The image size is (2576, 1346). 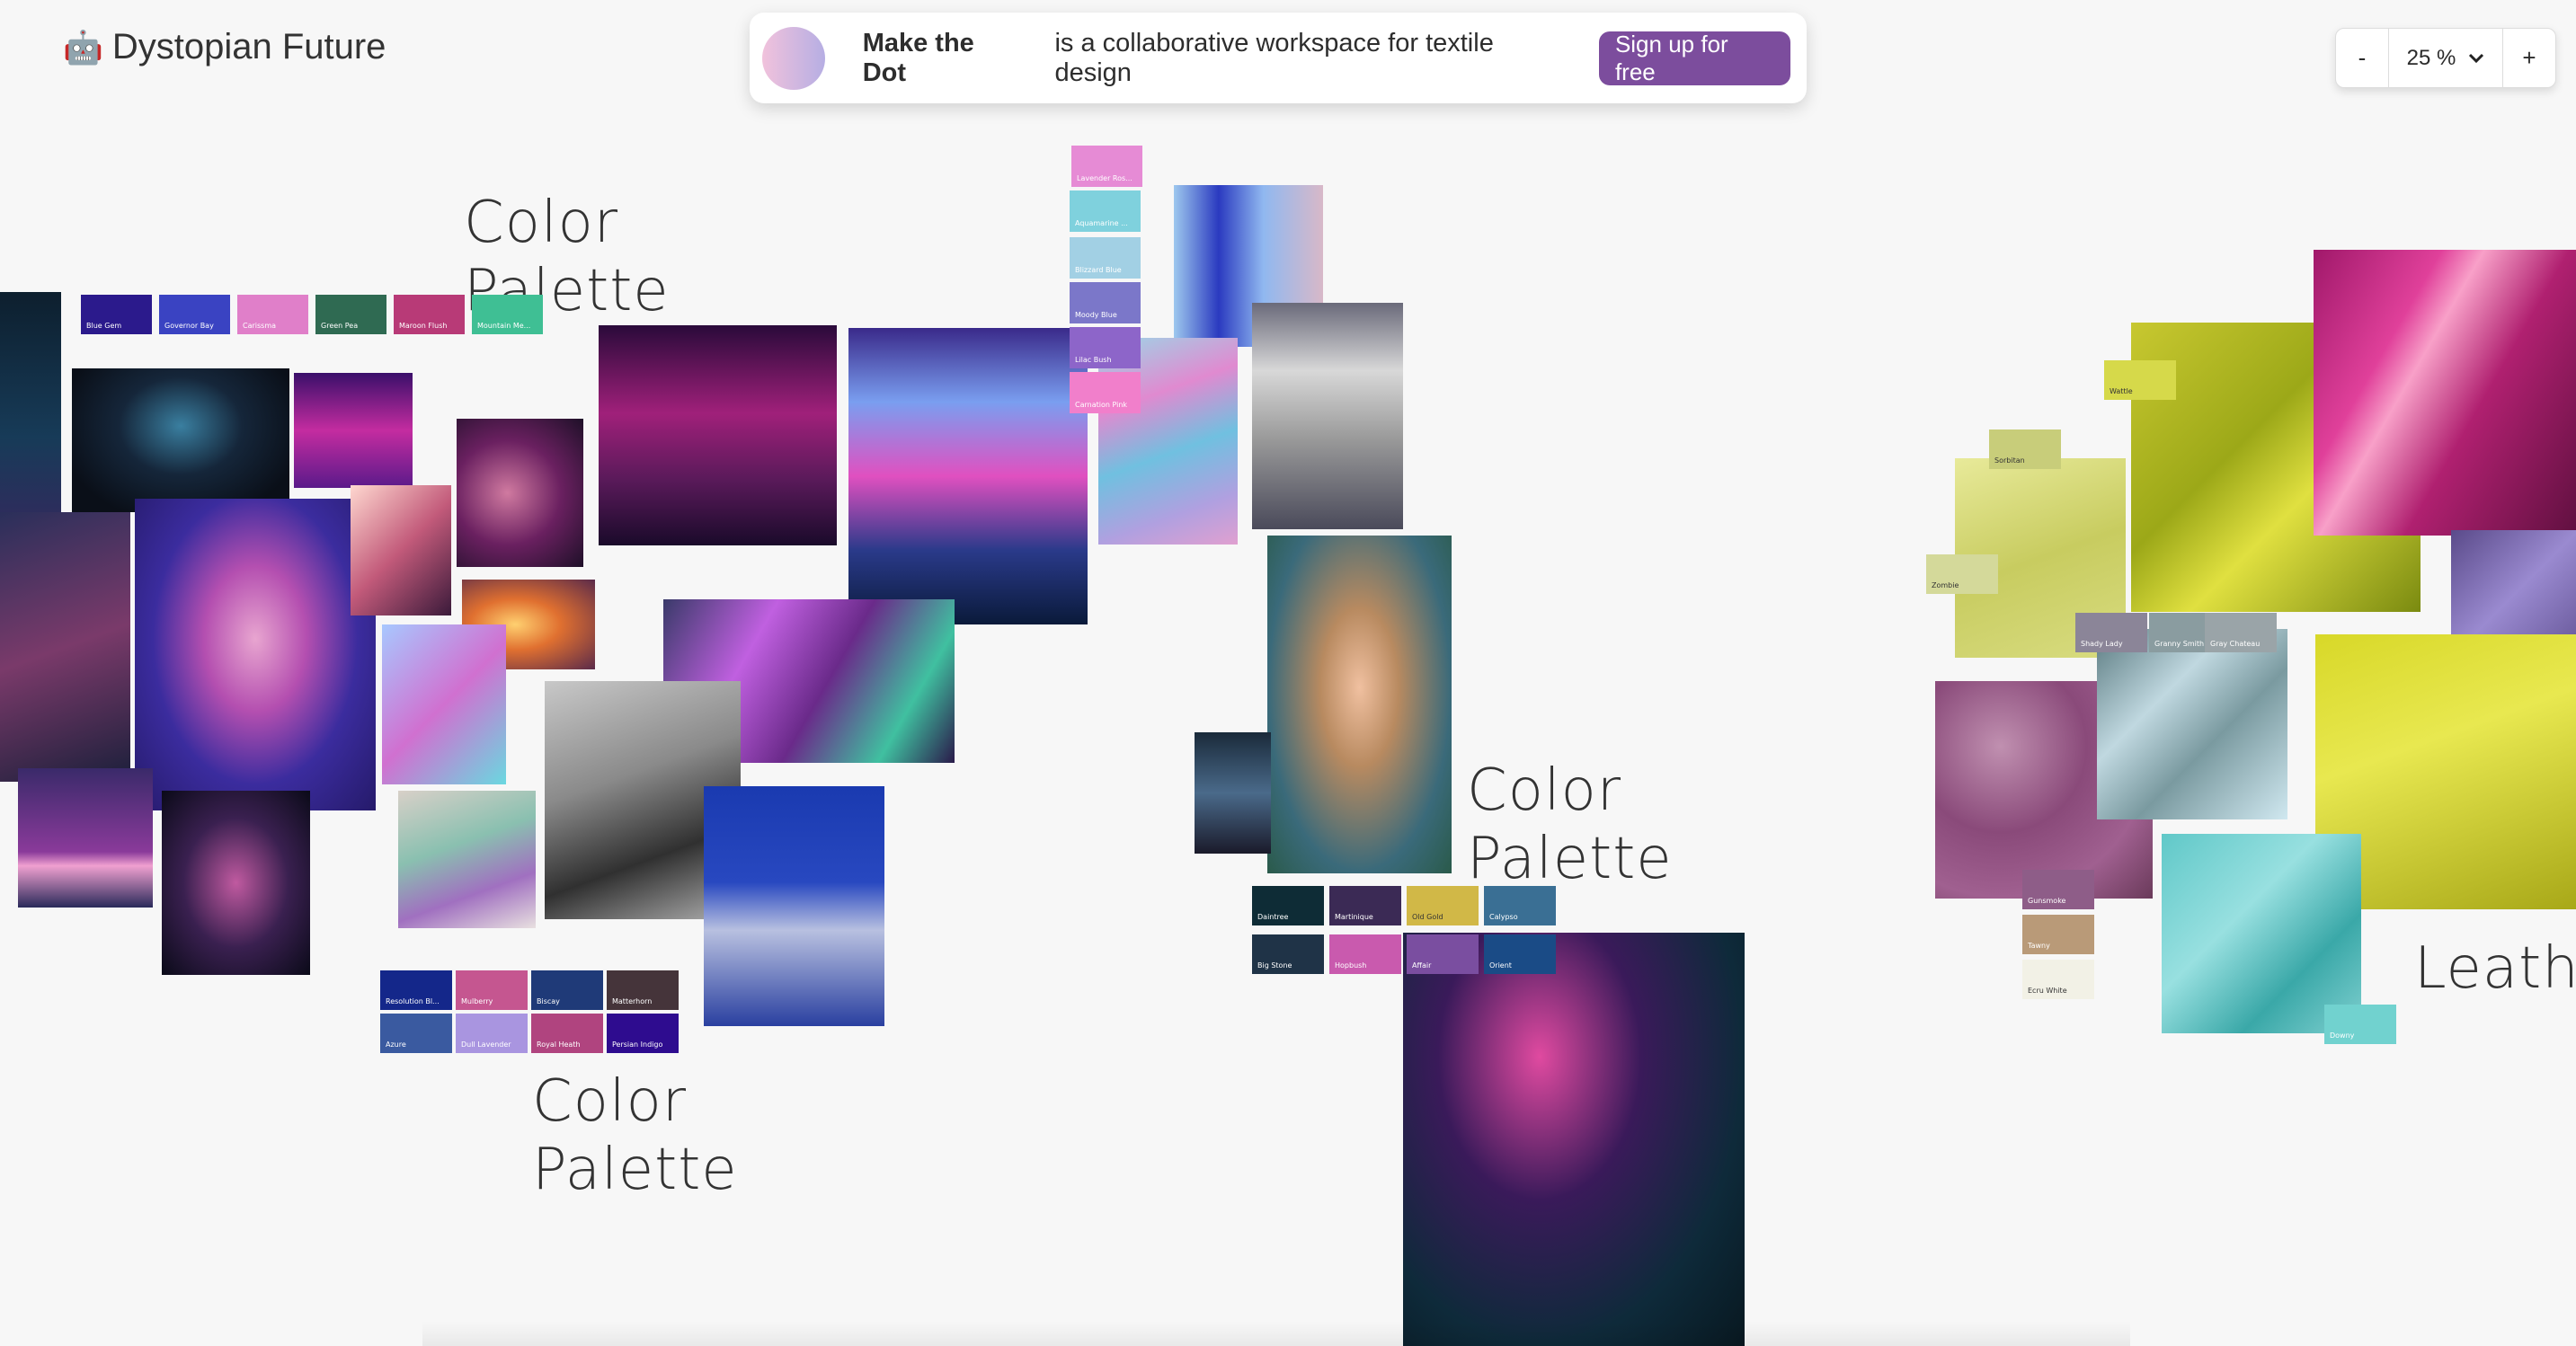 What do you see at coordinates (1288, 905) in the screenshot?
I see `color-swatch: Daintree` at bounding box center [1288, 905].